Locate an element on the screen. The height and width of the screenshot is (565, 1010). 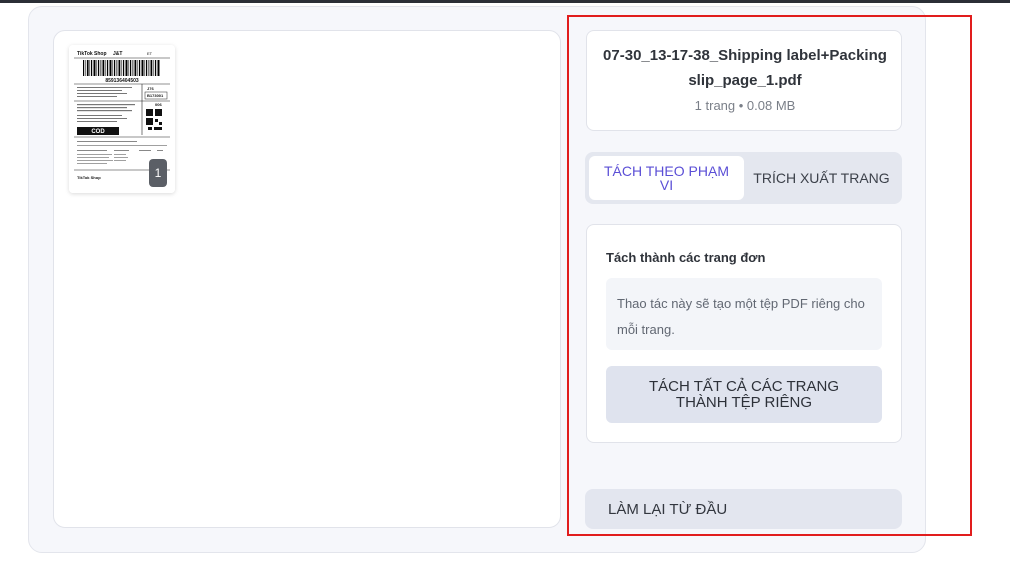
split-option-title: Tách thành các trang đơn is located at coordinates (686, 257).